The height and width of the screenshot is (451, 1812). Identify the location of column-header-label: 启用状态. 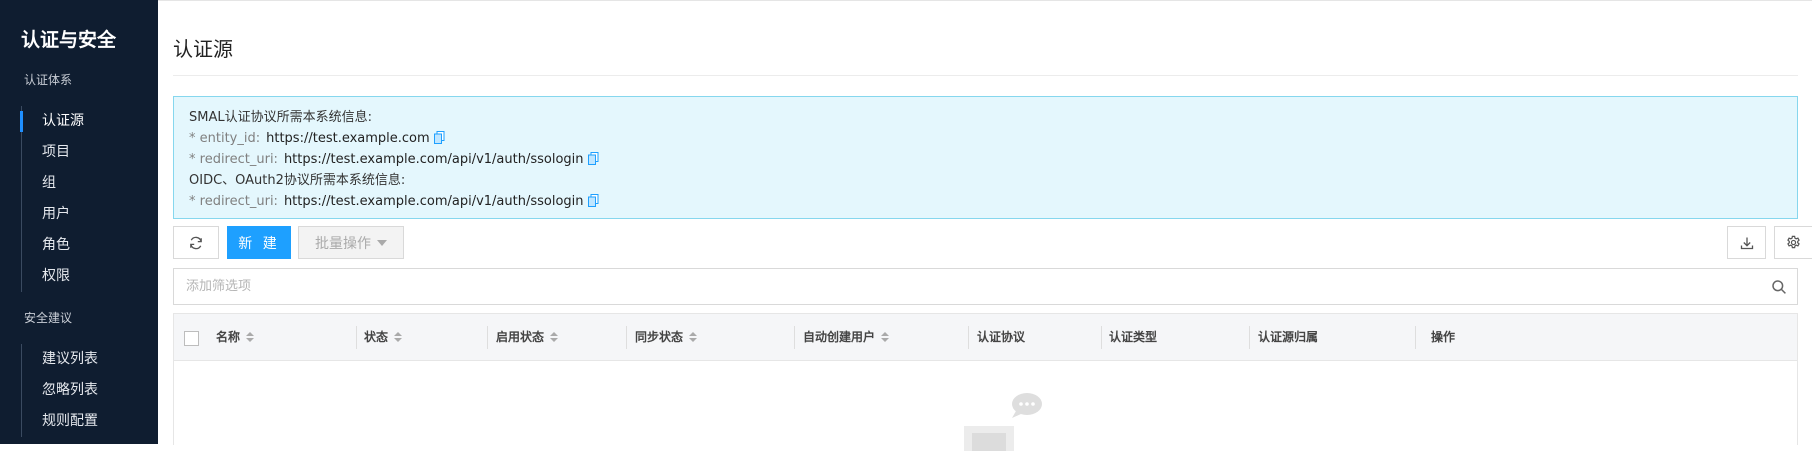
(520, 337).